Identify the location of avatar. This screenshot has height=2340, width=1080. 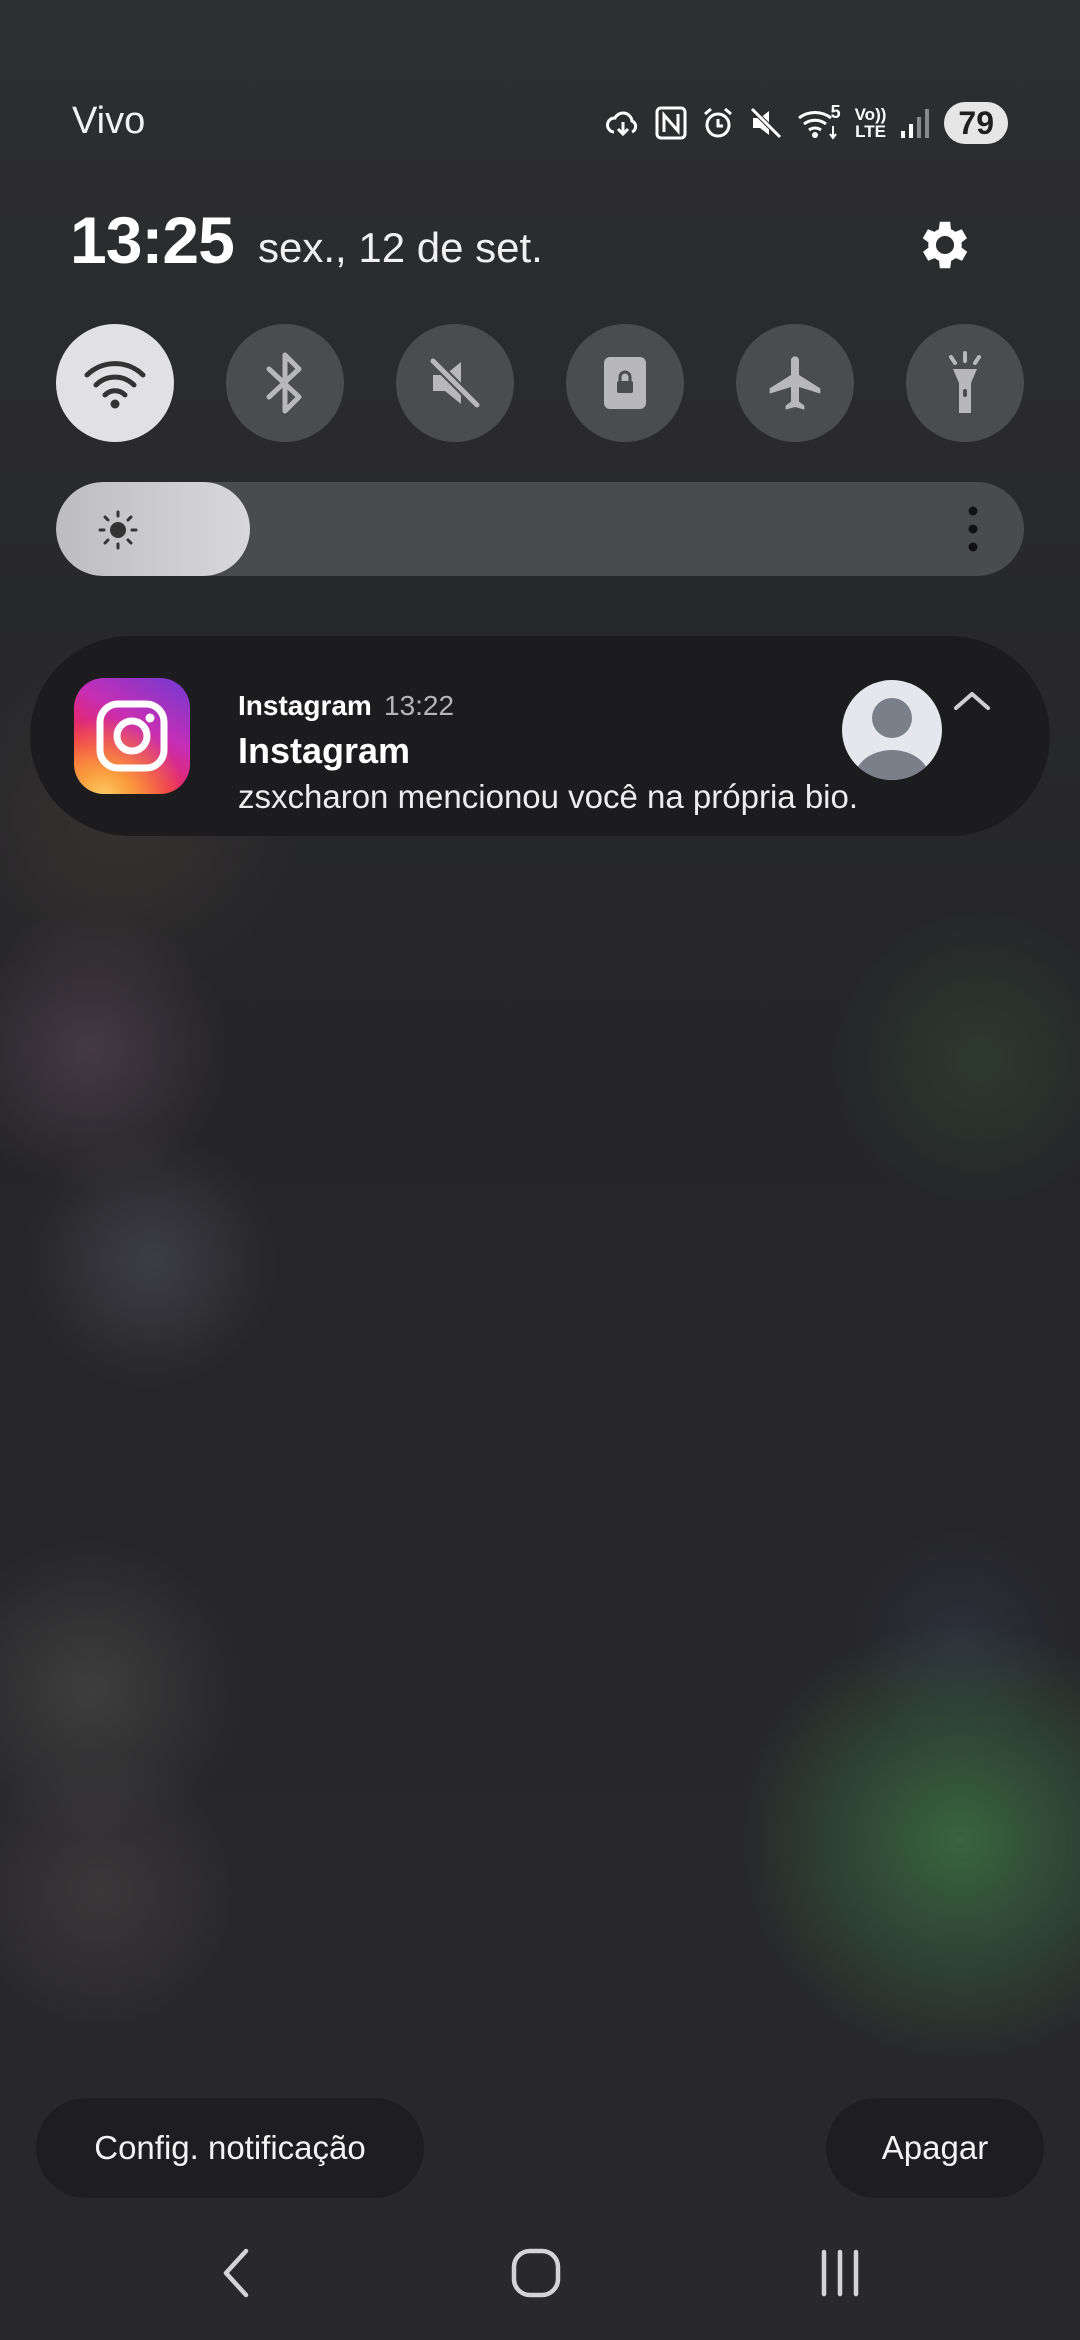
(892, 730).